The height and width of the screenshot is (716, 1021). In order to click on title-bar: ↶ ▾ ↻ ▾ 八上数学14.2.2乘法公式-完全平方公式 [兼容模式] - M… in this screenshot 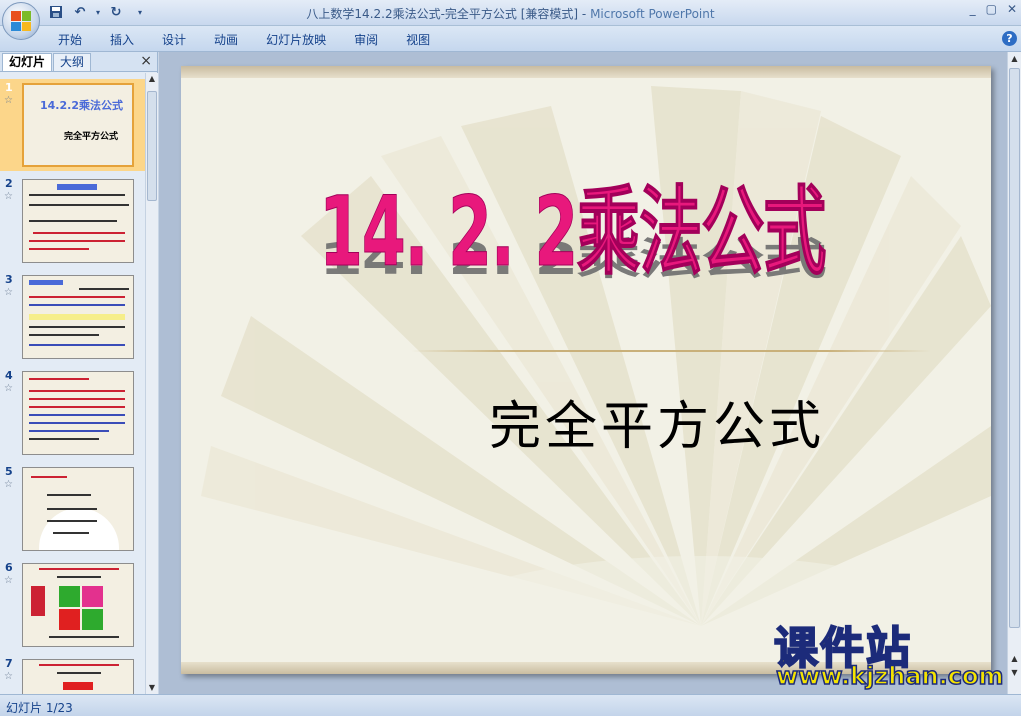, I will do `click(510, 20)`.